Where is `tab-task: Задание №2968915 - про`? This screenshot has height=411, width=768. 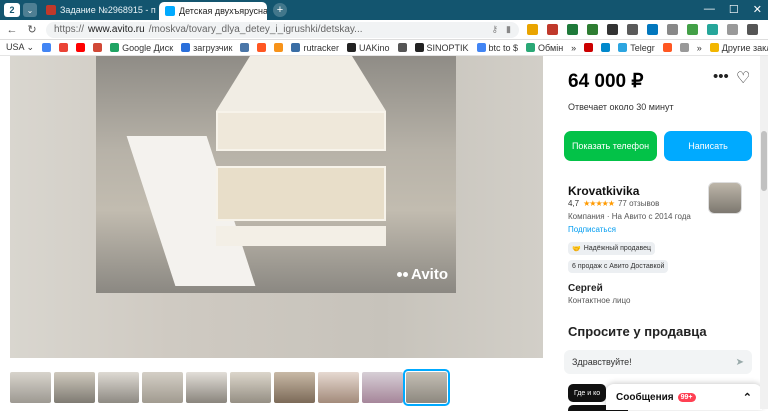 tab-task: Задание №2968915 - про is located at coordinates (98, 10).